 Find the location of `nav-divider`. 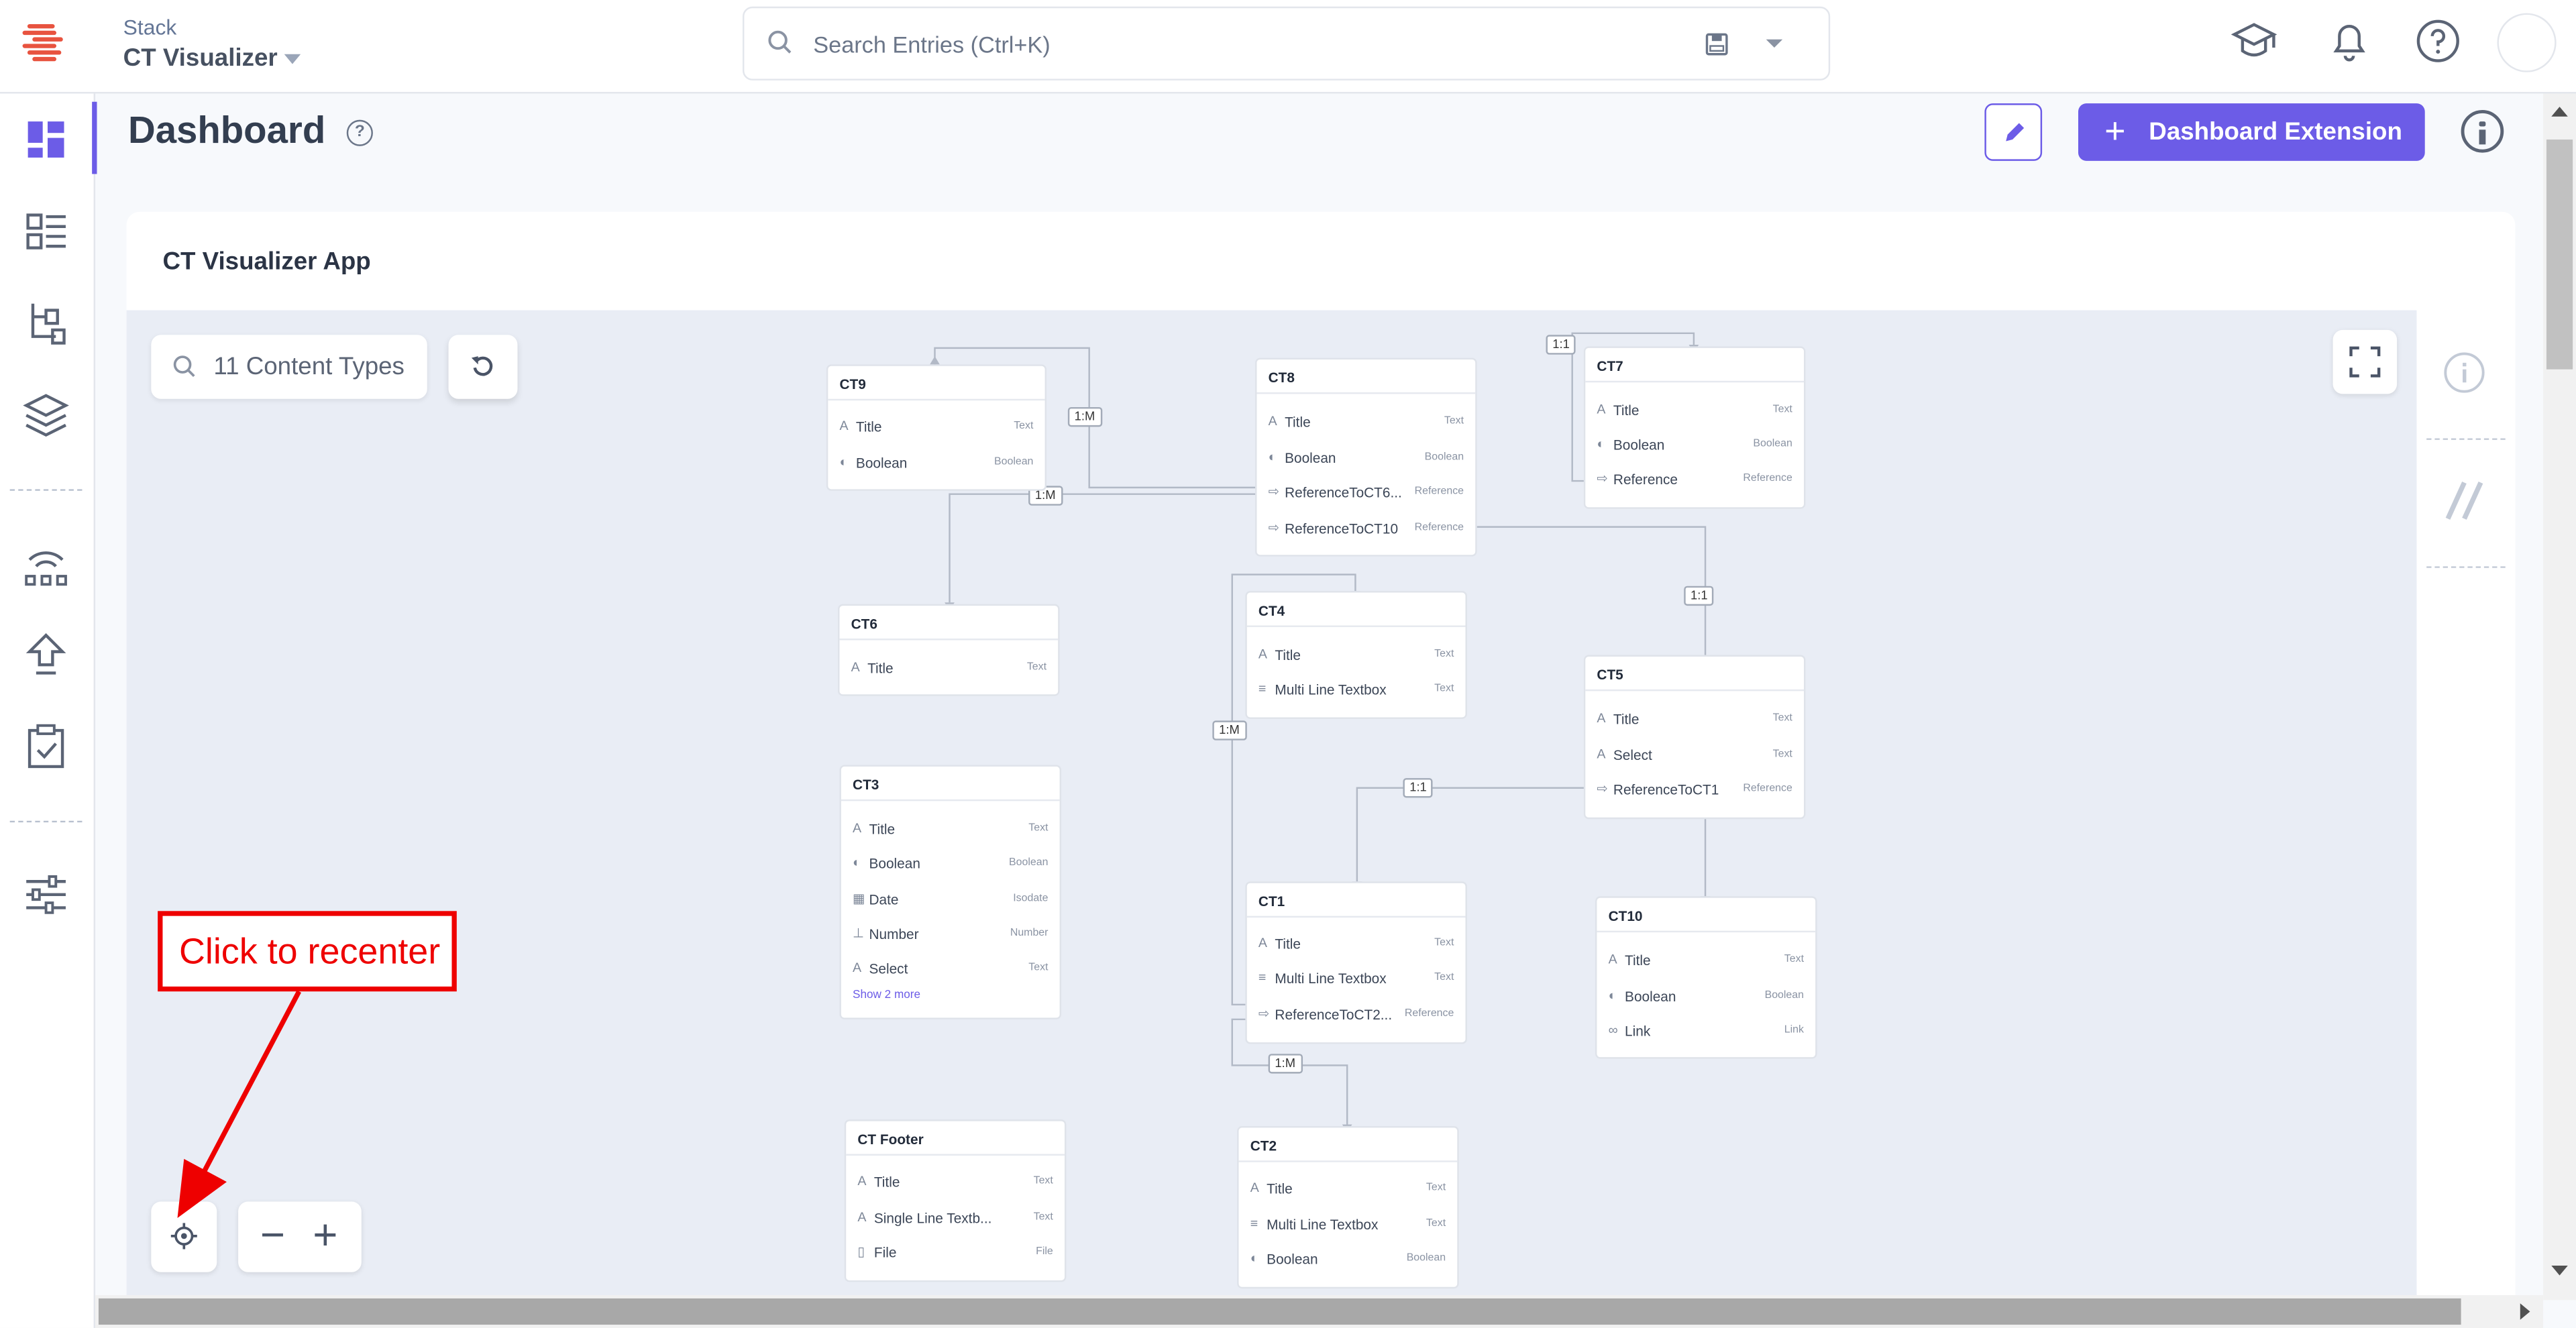

nav-divider is located at coordinates (46, 490).